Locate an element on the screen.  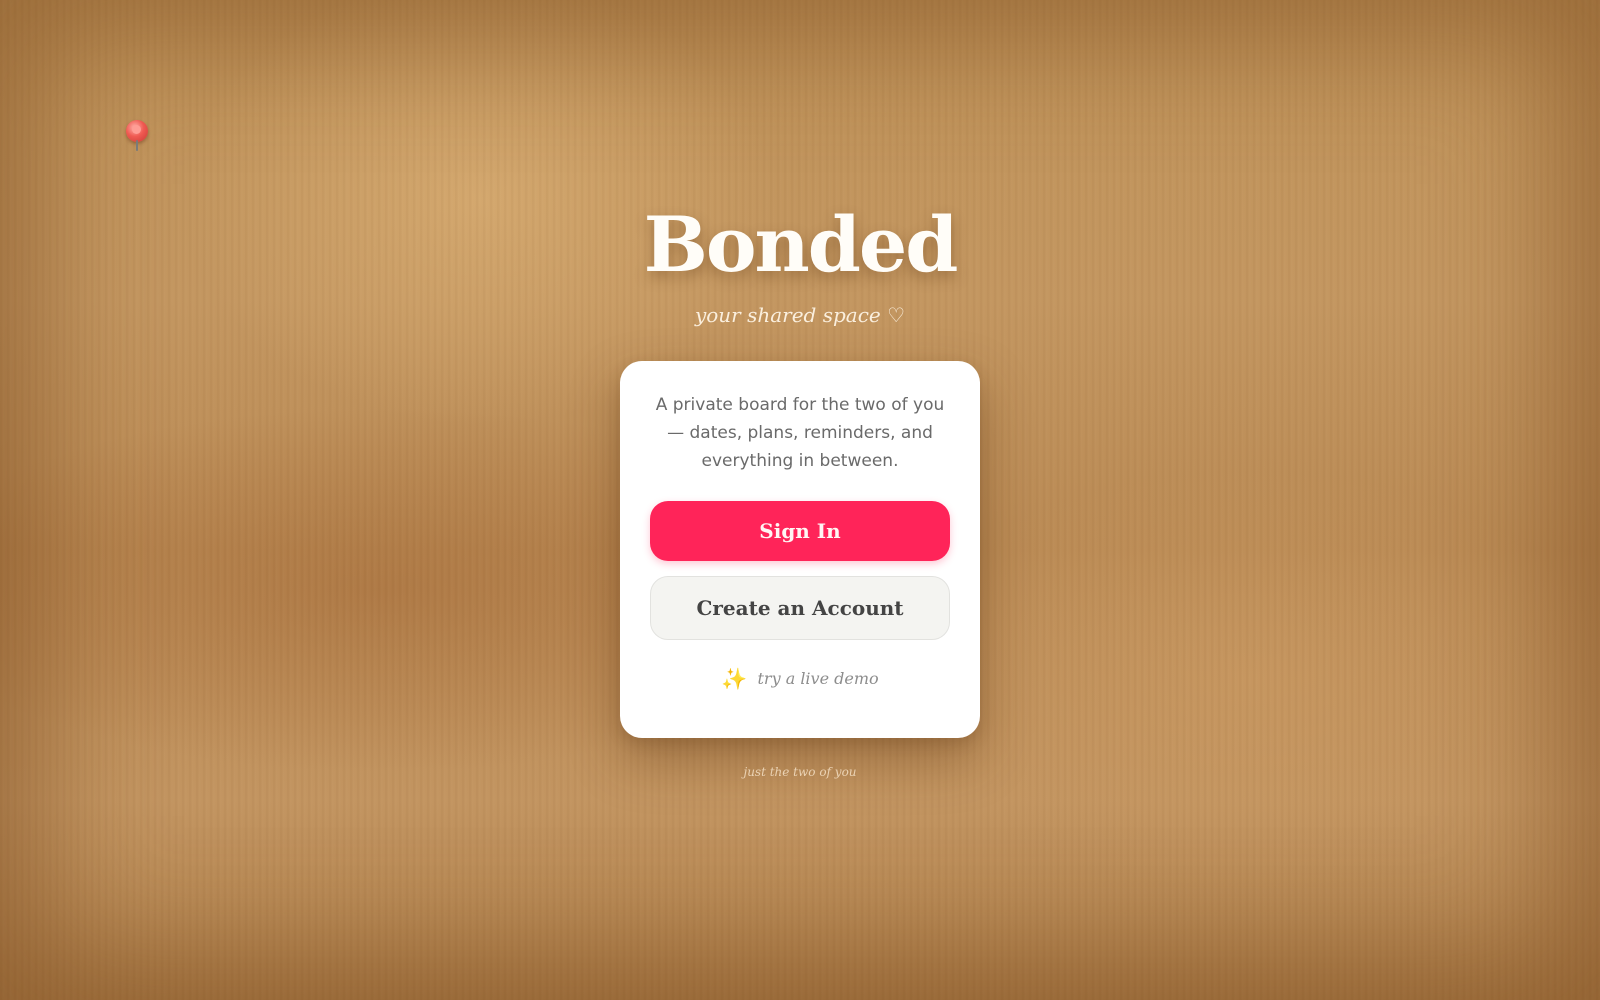
pushpin-icon is located at coordinates (138, 136).